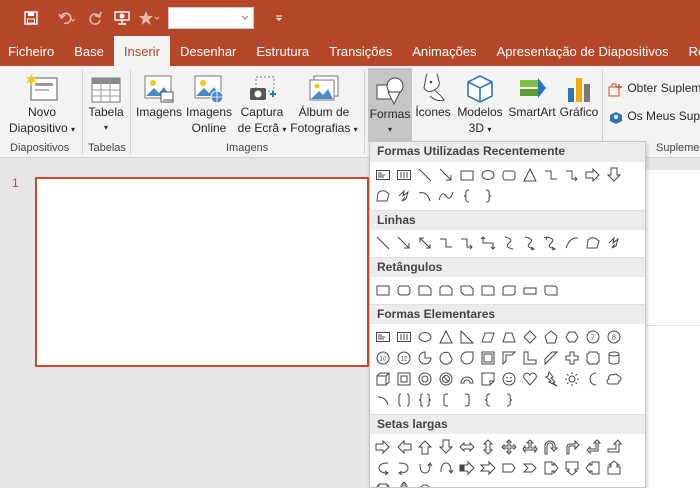 This screenshot has width=700, height=488. What do you see at coordinates (383, 400) in the screenshot?
I see `shape-arcl-icon` at bounding box center [383, 400].